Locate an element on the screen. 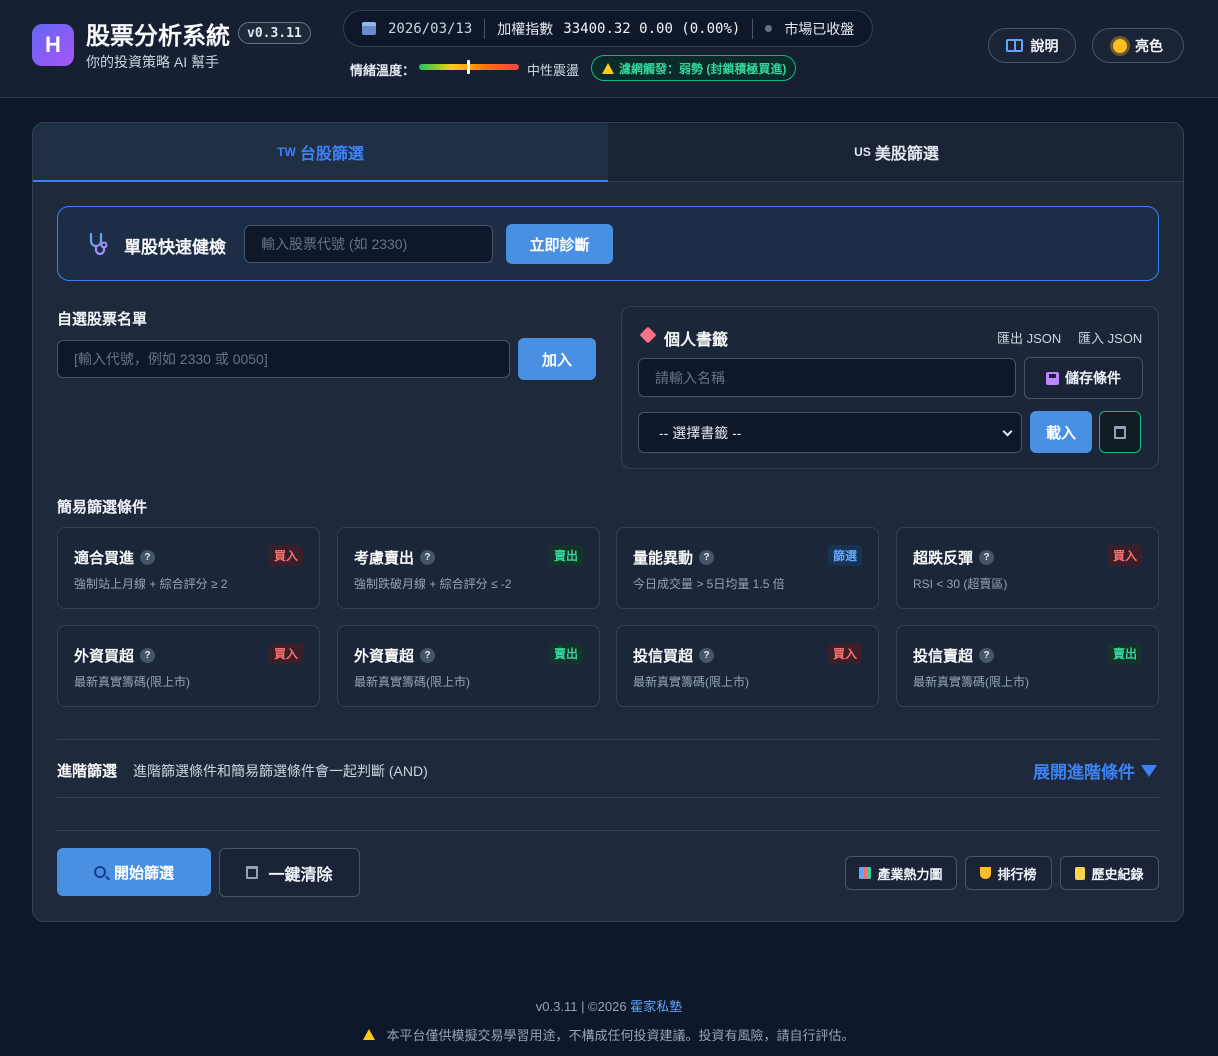 The image size is (1218, 1056). filter-card-title: 投信買超 is located at coordinates (663, 656).